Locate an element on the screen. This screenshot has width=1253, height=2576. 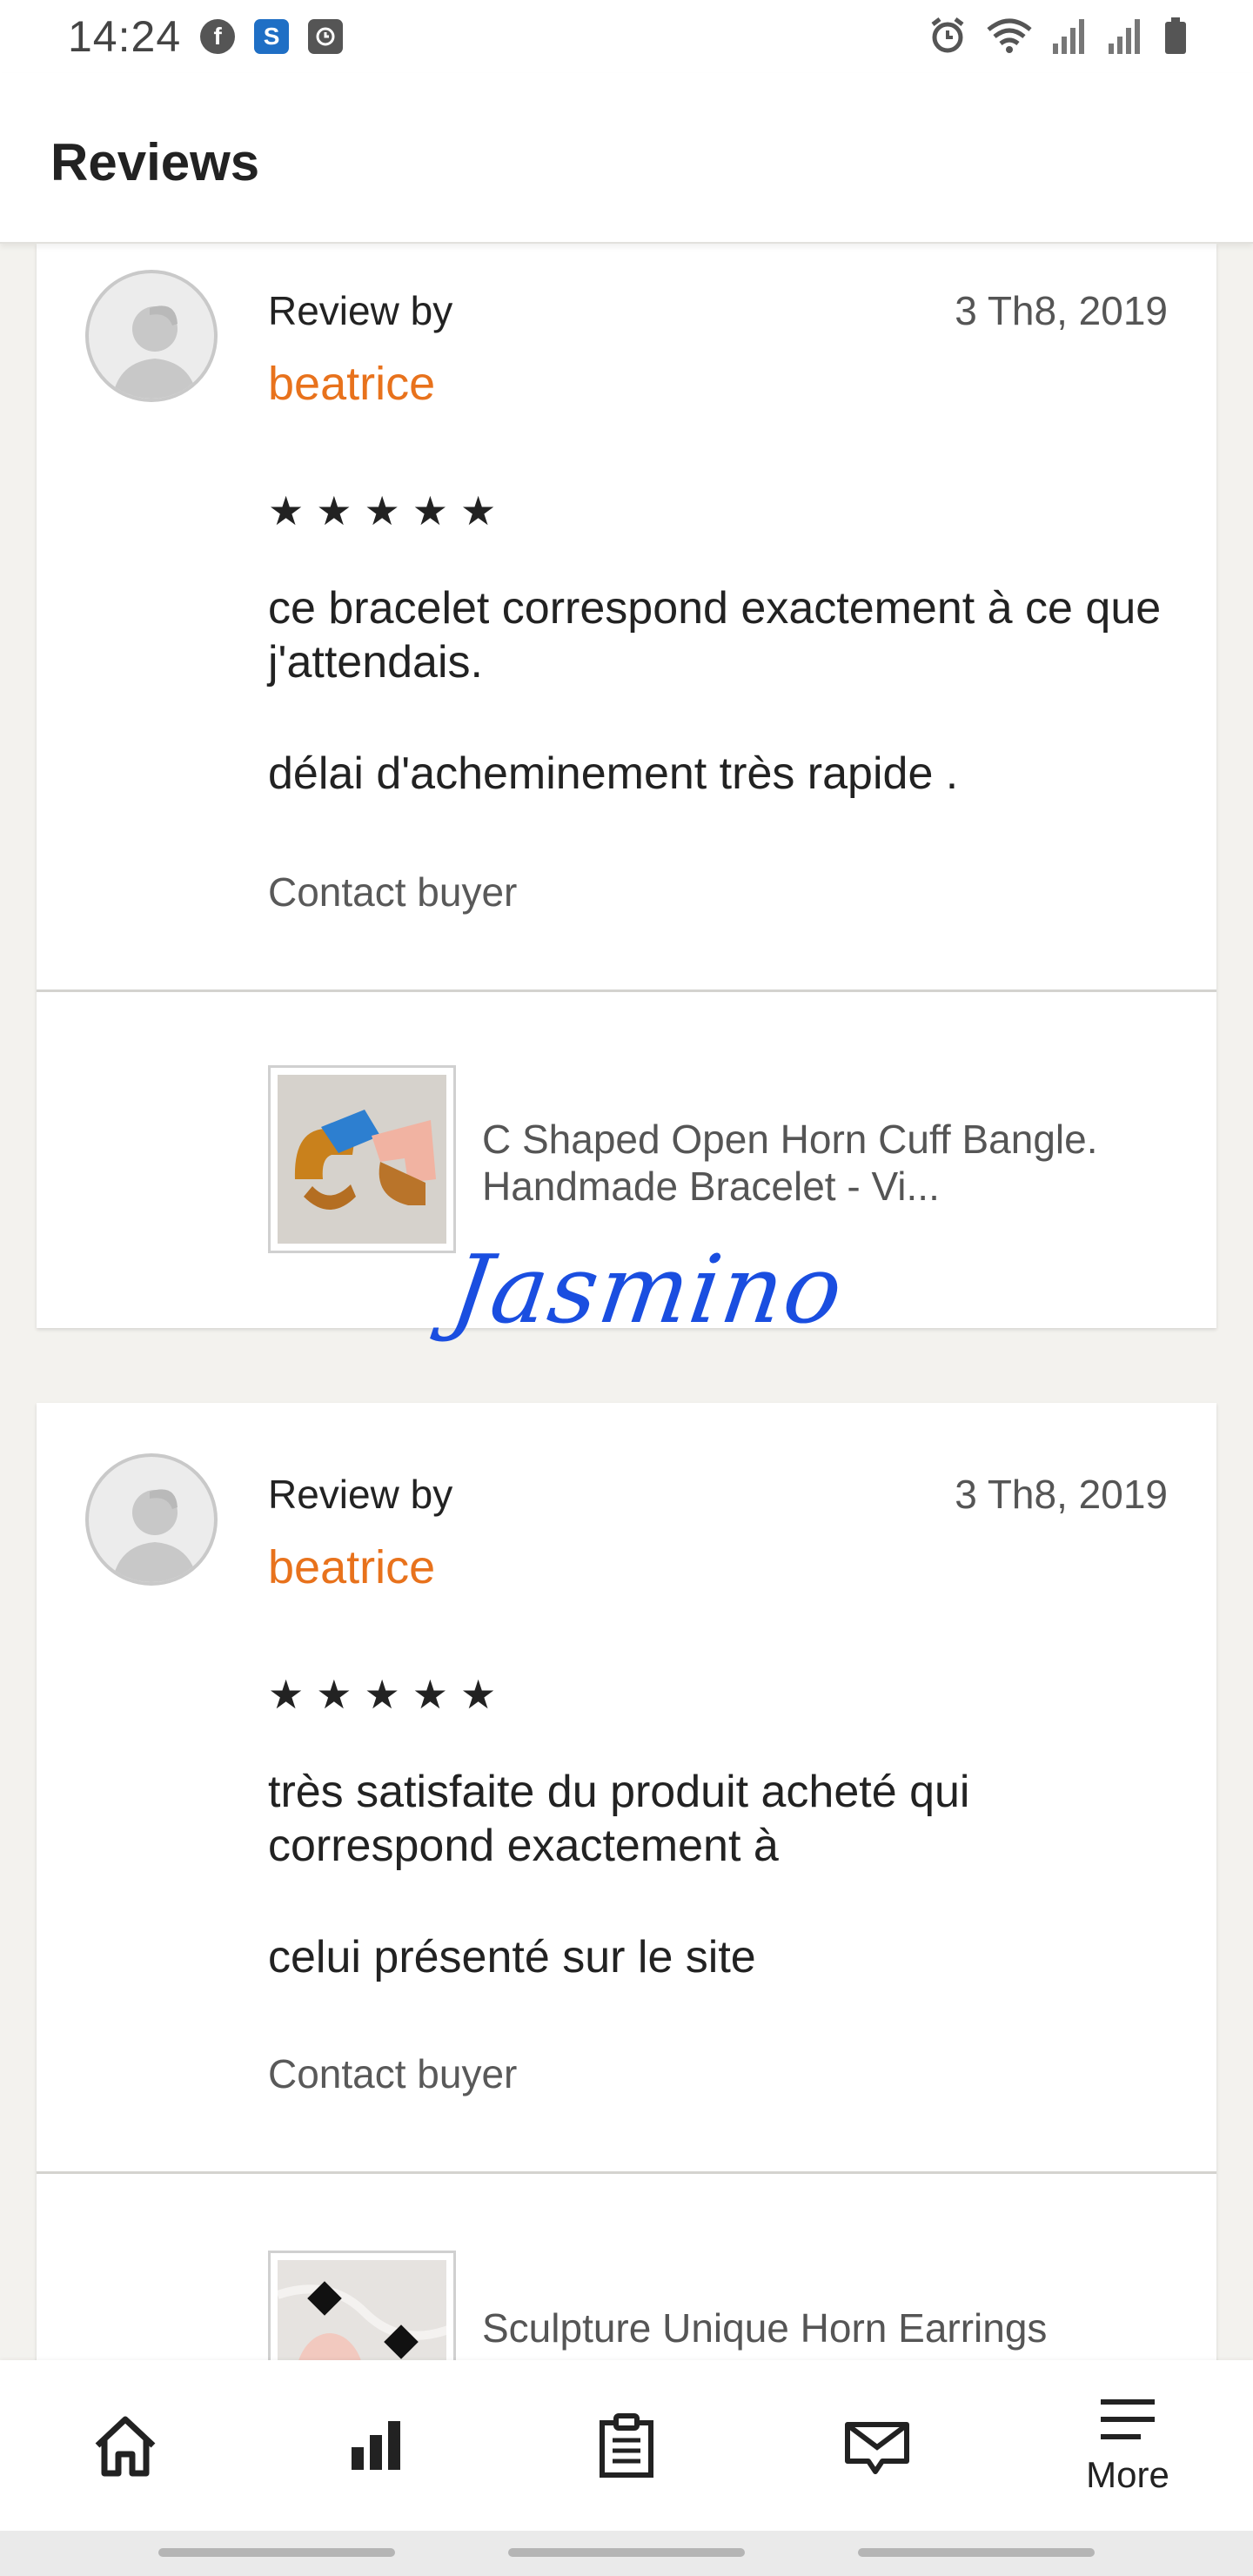
product-title-link: Sculpture Unique Horn Earrings is located at coordinates (839, 2327).